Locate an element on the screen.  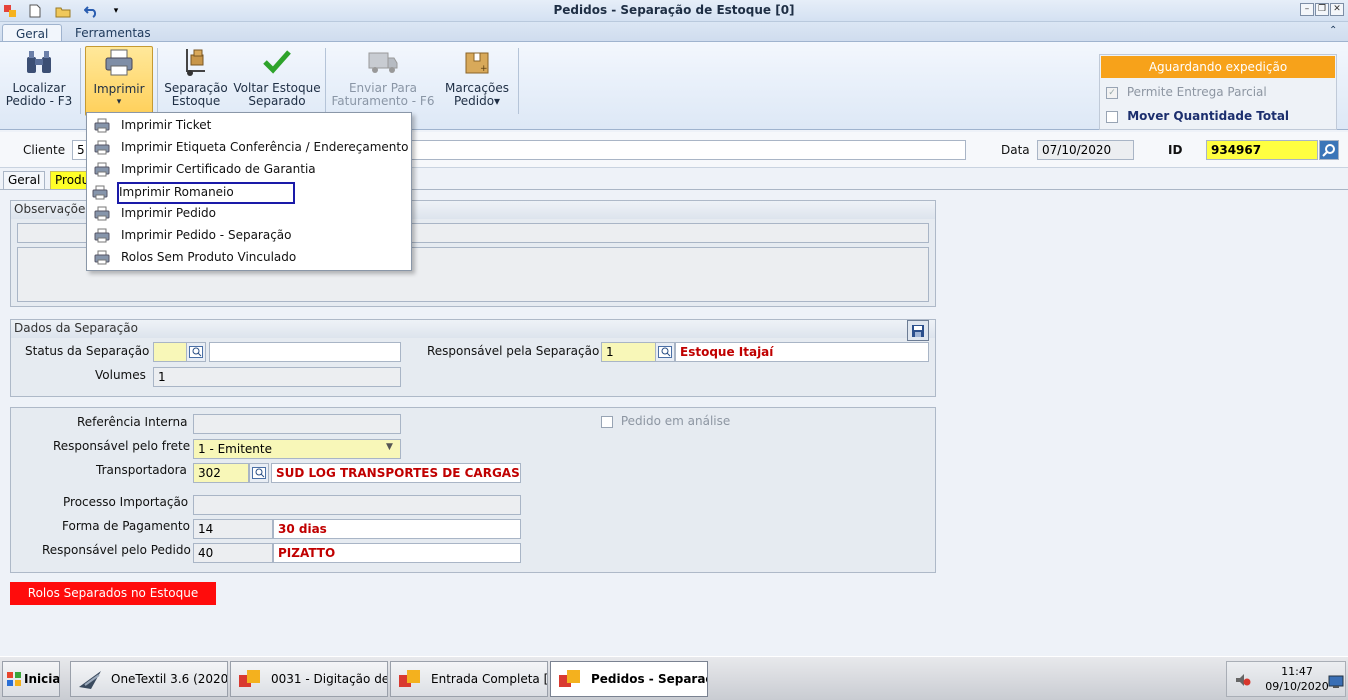
processo-importacao-label: Processo Importação is located at coordinates (126, 502).